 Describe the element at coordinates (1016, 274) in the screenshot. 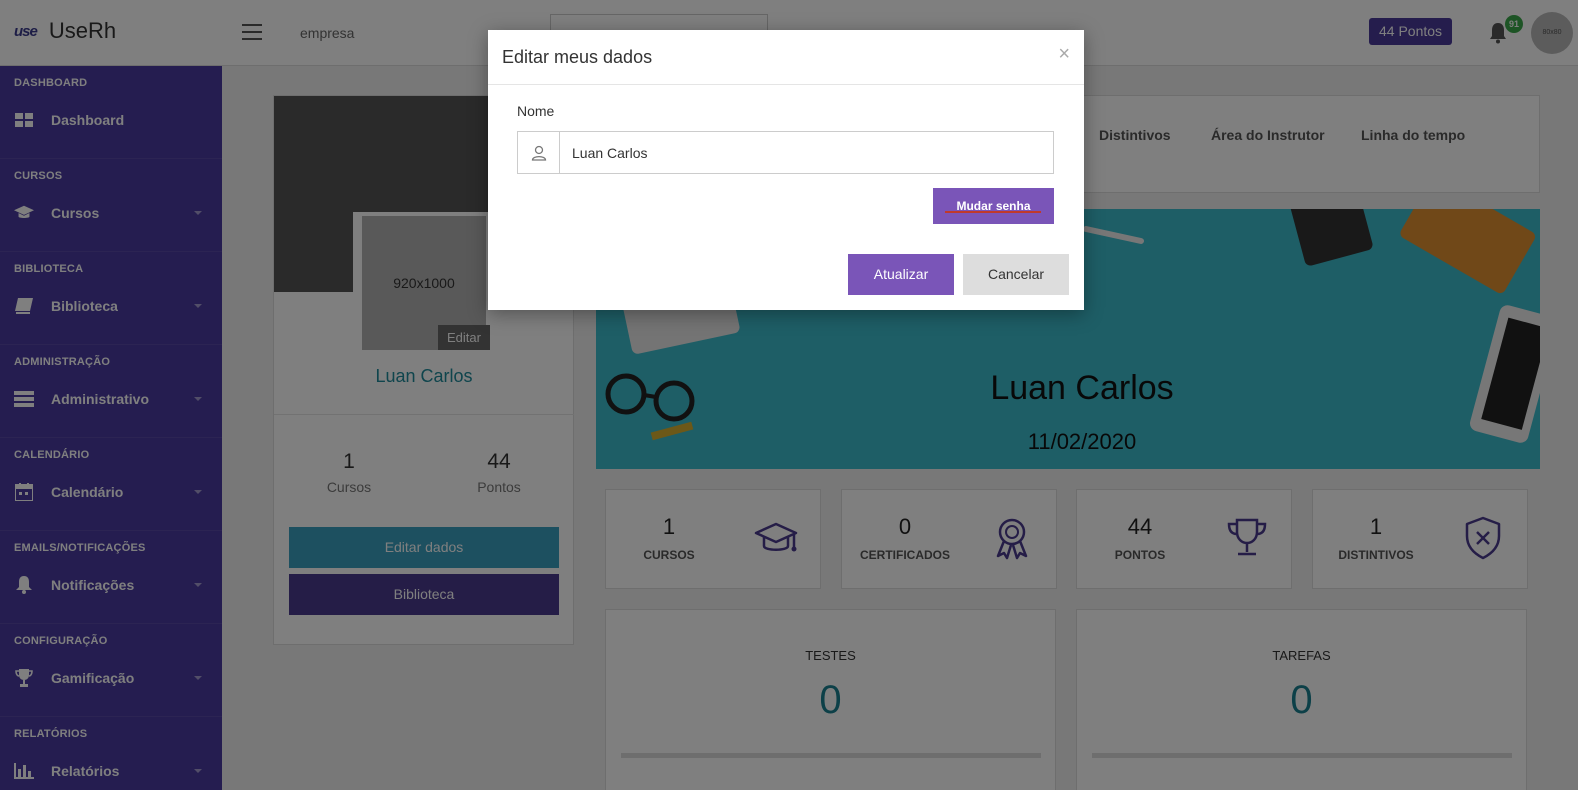

I see `cancel-button: Cancelar` at that location.